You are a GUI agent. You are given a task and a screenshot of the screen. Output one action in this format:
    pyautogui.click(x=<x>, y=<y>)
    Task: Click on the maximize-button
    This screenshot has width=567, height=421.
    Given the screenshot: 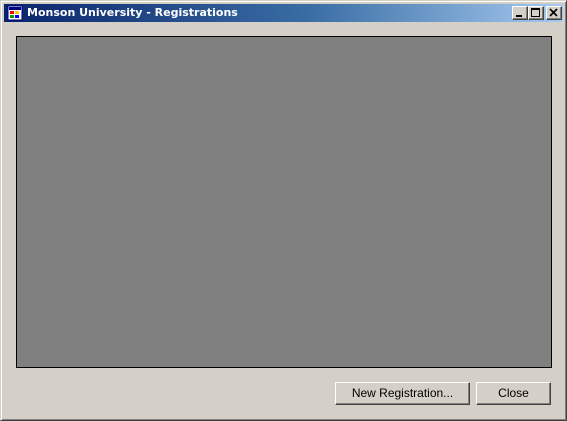 What is the action you would take?
    pyautogui.click(x=536, y=13)
    